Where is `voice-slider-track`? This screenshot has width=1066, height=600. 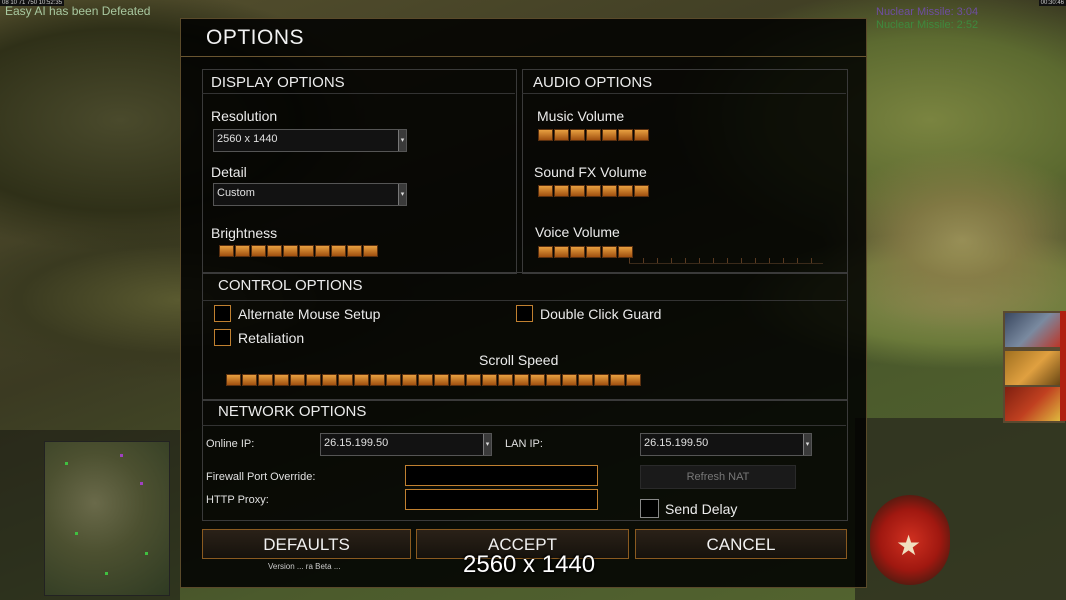
voice-slider-track is located at coordinates (726, 257).